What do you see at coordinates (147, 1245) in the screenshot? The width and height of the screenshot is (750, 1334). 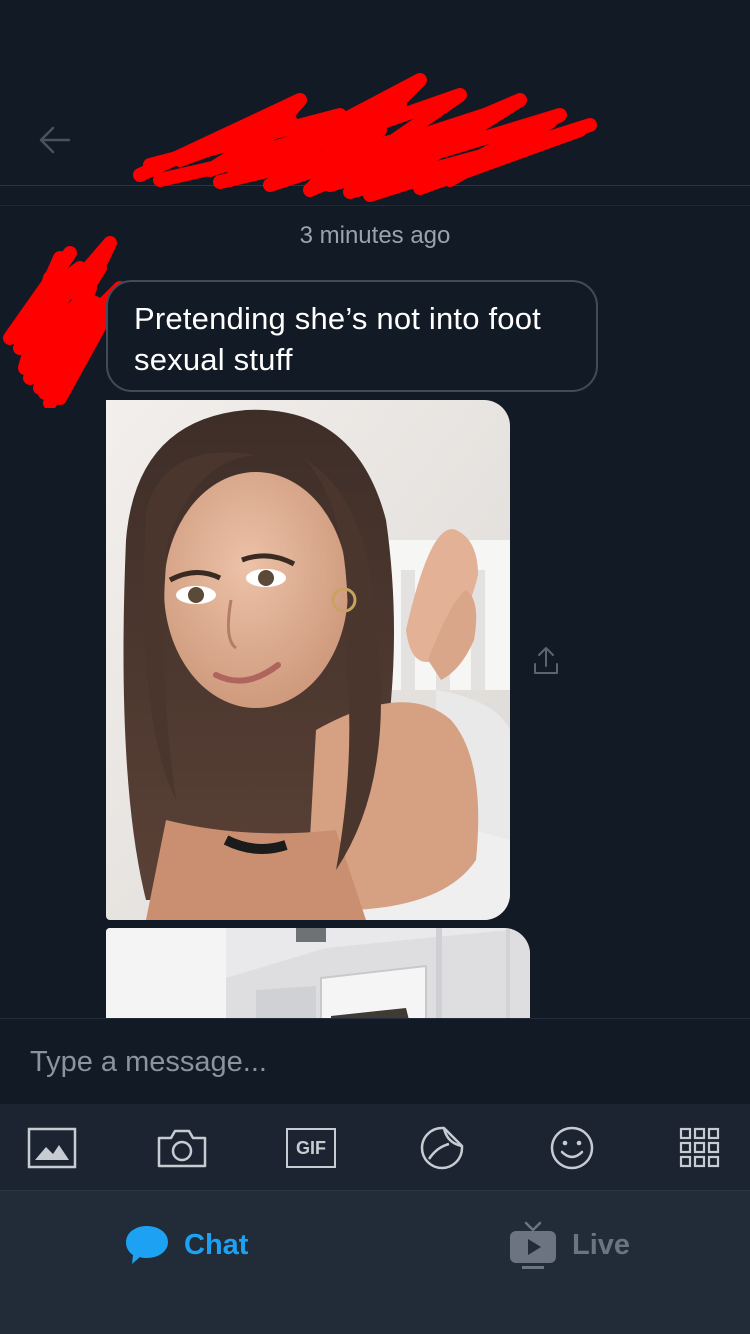 I see `chat-bubble-icon` at bounding box center [147, 1245].